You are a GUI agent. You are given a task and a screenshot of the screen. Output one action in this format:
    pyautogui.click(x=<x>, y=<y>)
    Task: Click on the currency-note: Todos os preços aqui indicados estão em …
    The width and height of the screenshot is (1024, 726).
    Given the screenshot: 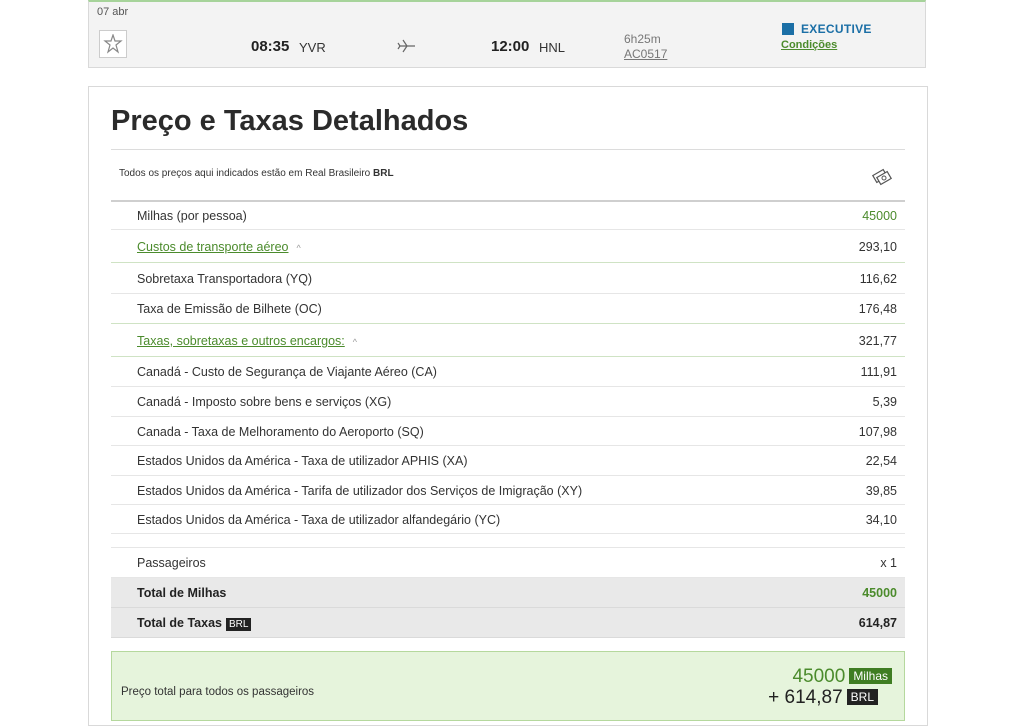 What is the action you would take?
    pyautogui.click(x=256, y=173)
    